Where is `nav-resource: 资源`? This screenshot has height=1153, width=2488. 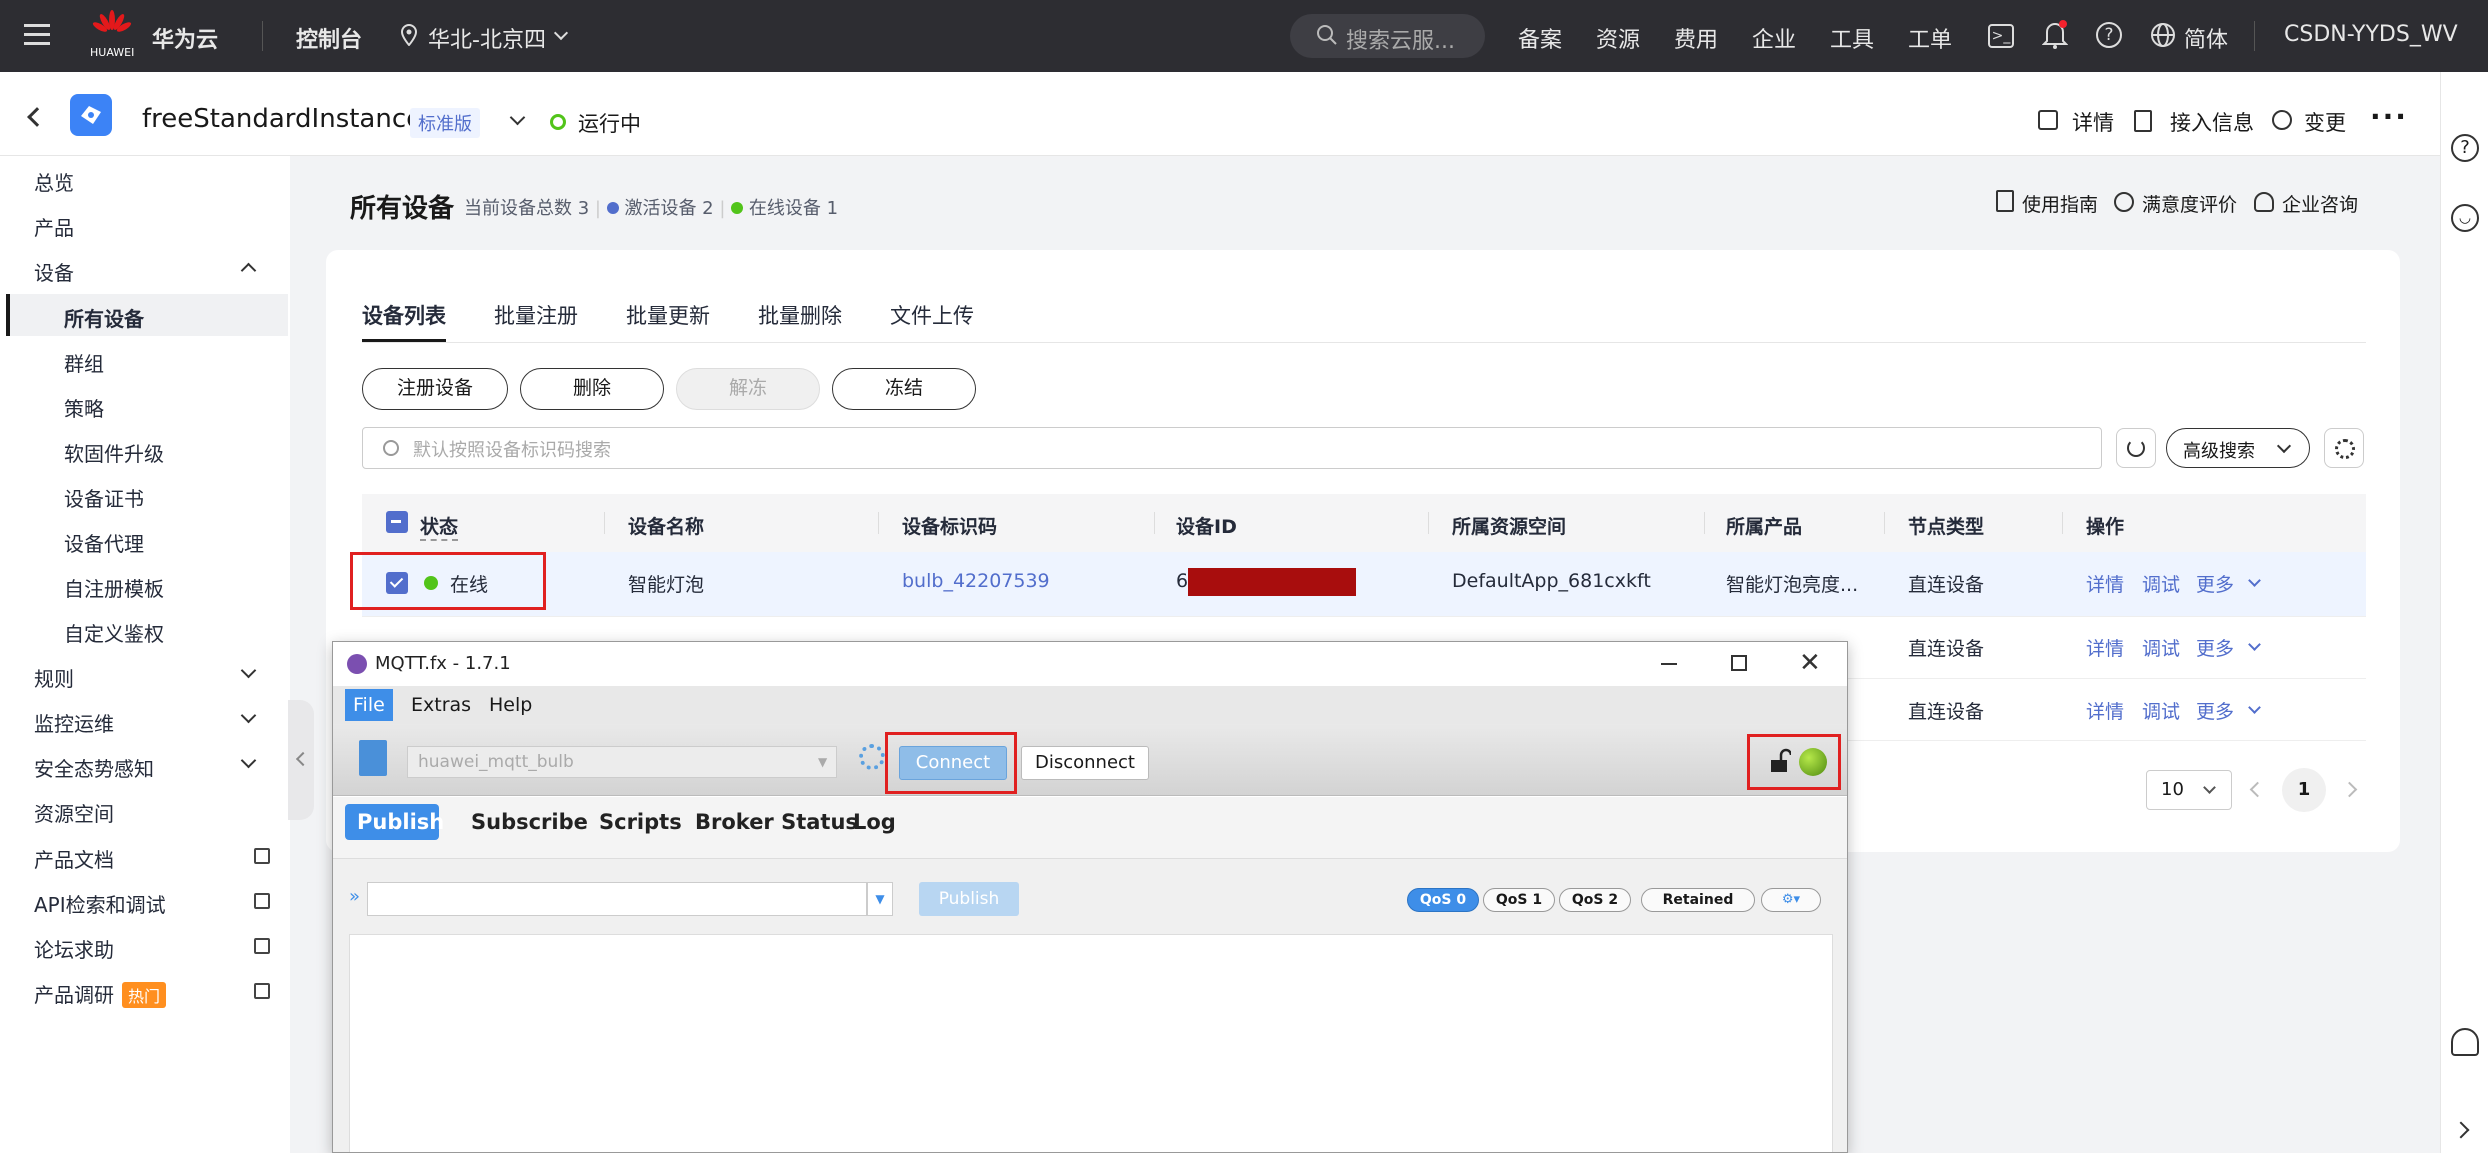
nav-resource: 资源 is located at coordinates (1618, 38).